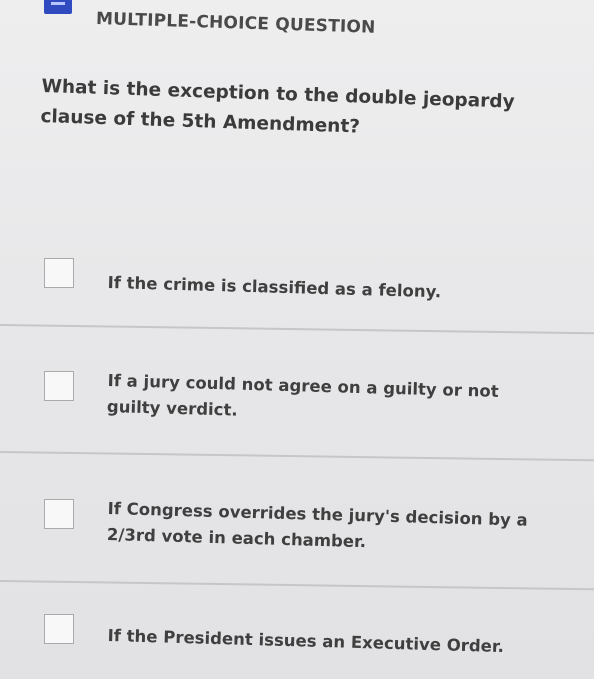 Image resolution: width=594 pixels, height=679 pixels. I want to click on answer-option-4-checkbox, so click(59, 629).